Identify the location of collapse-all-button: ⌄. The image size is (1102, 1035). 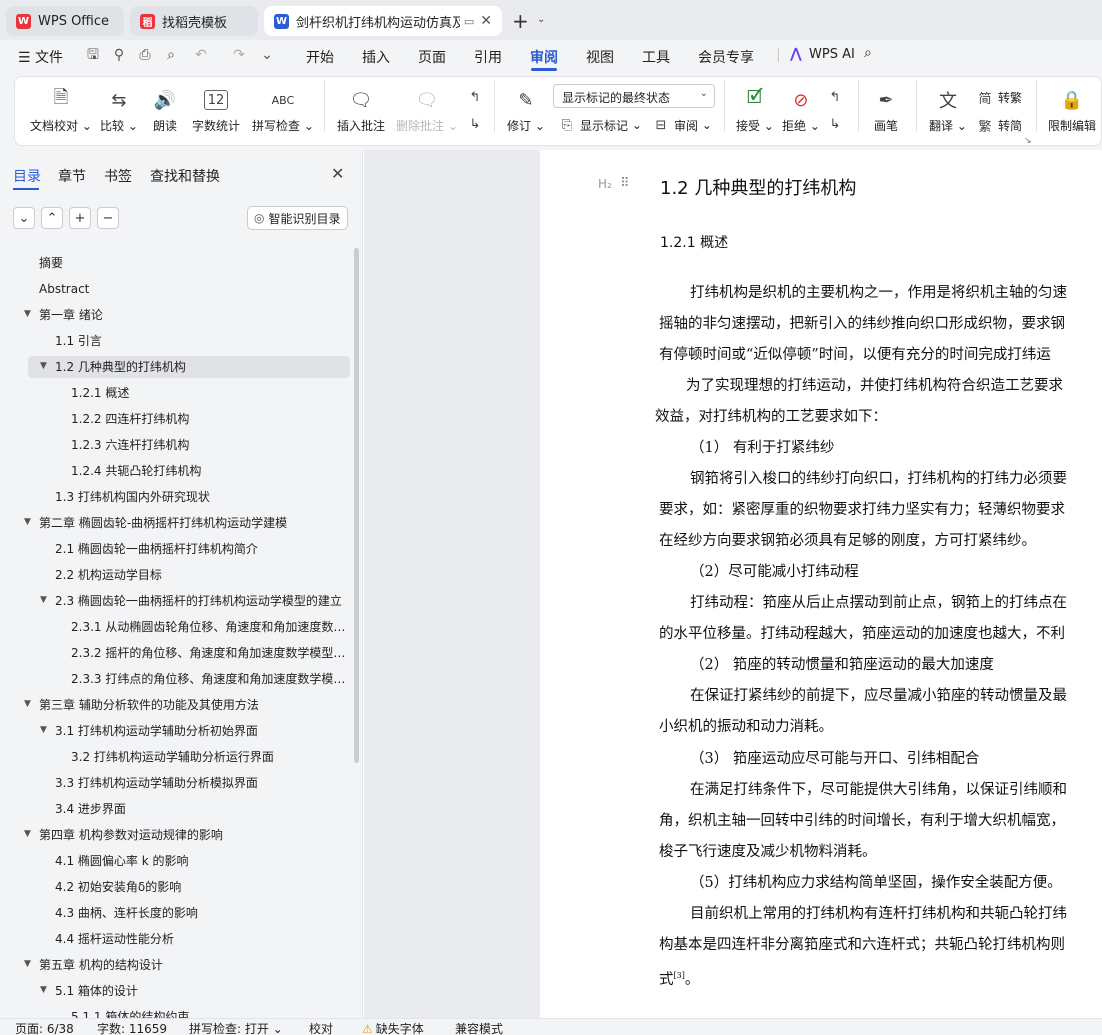
(24, 218).